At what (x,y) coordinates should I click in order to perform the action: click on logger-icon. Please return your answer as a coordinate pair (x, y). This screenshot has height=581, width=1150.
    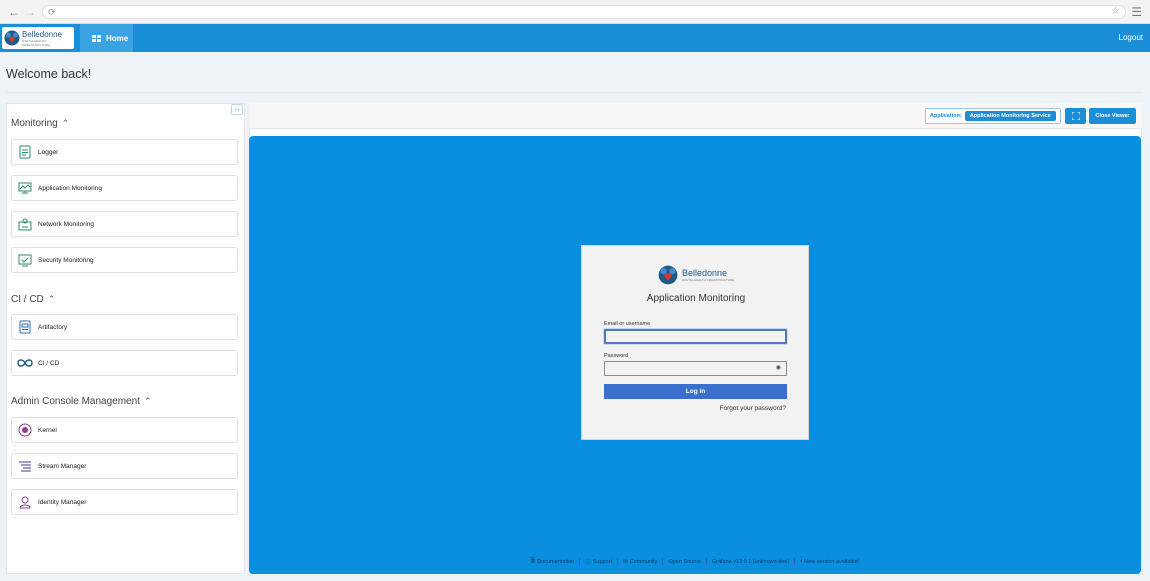
    Looking at the image, I should click on (25, 152).